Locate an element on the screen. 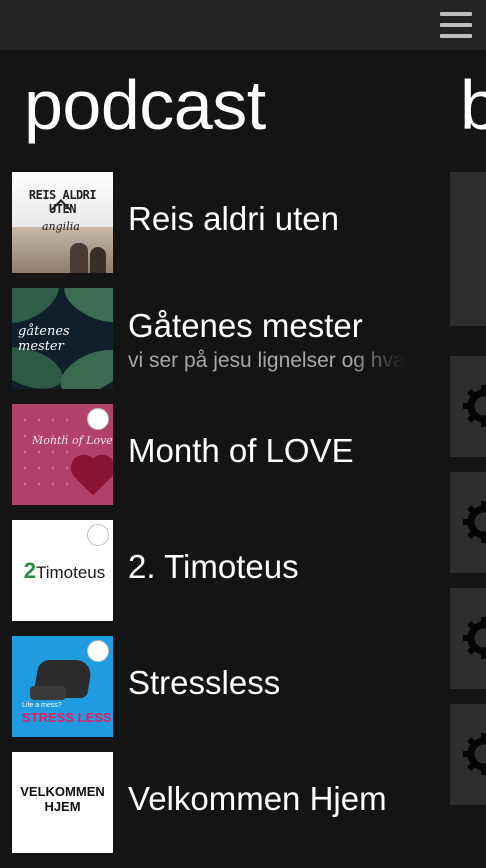 This screenshot has width=486, height=868. section-title-next: b is located at coordinates (473, 105).